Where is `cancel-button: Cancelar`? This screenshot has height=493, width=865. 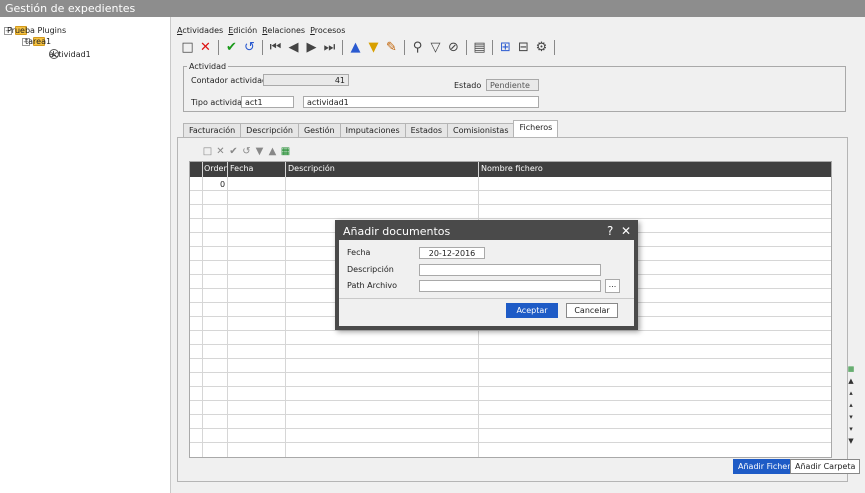
cancel-button: Cancelar is located at coordinates (592, 310).